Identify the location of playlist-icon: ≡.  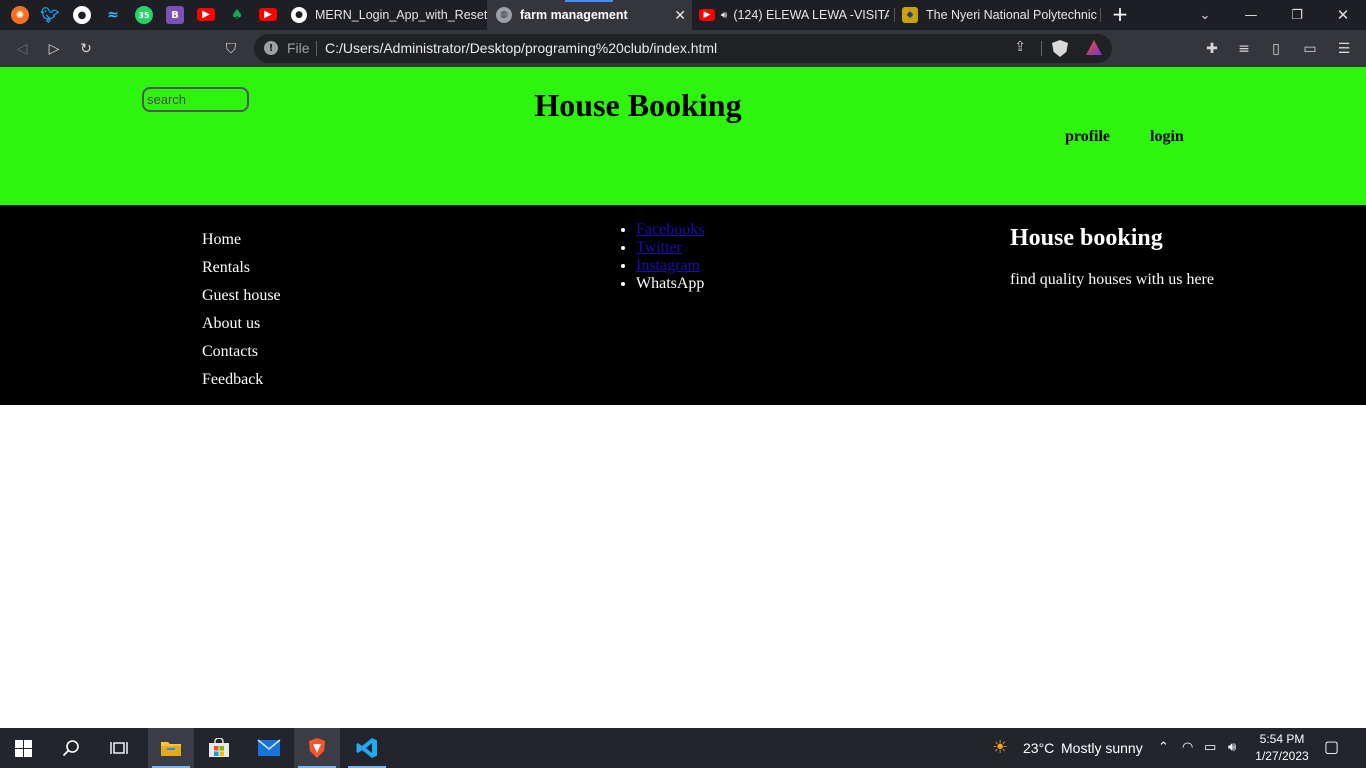
(1244, 49).